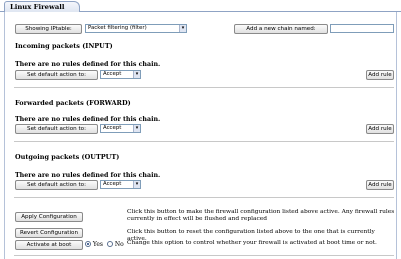 This screenshot has width=401, height=259. What do you see at coordinates (281, 29) in the screenshot?
I see `add-chain-button: Add a new chain named:` at bounding box center [281, 29].